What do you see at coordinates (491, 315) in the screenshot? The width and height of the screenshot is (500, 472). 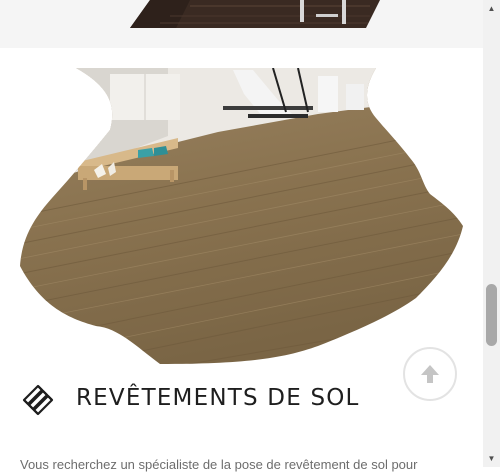 I see `scrollbar-thumb` at bounding box center [491, 315].